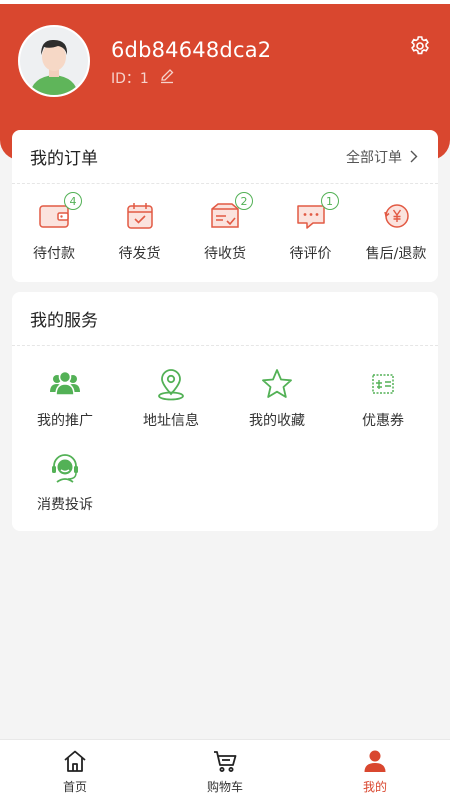  I want to click on order-item-pending-payment: 4 待付款, so click(54, 227).